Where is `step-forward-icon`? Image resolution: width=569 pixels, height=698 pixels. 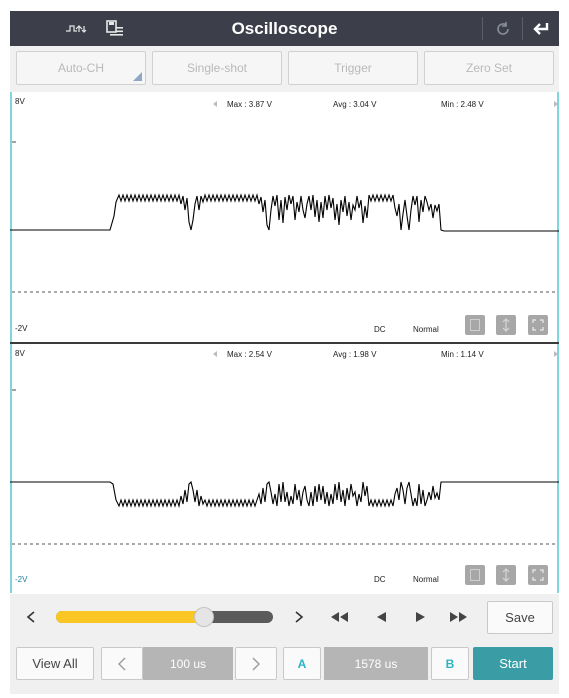
step-forward-icon is located at coordinates (421, 617).